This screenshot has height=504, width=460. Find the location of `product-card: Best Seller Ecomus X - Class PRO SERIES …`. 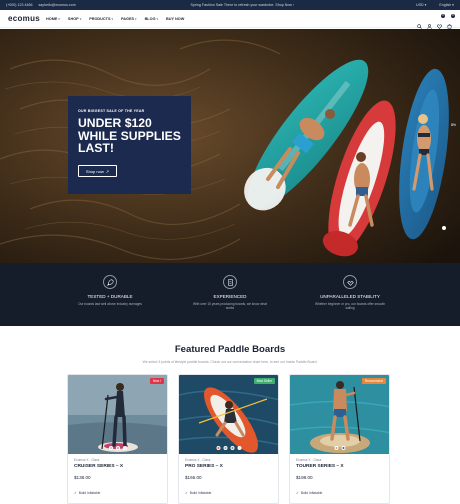

product-card: Best Seller Ecomus X - Class PRO SERIES … is located at coordinates (228, 439).